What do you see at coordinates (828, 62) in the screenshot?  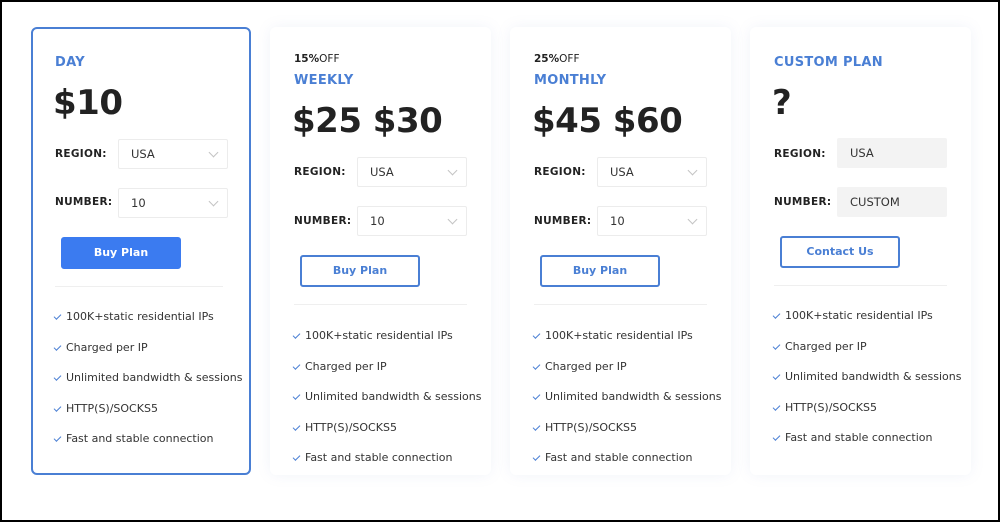 I see `plan-name: CUSTOM PLAN` at bounding box center [828, 62].